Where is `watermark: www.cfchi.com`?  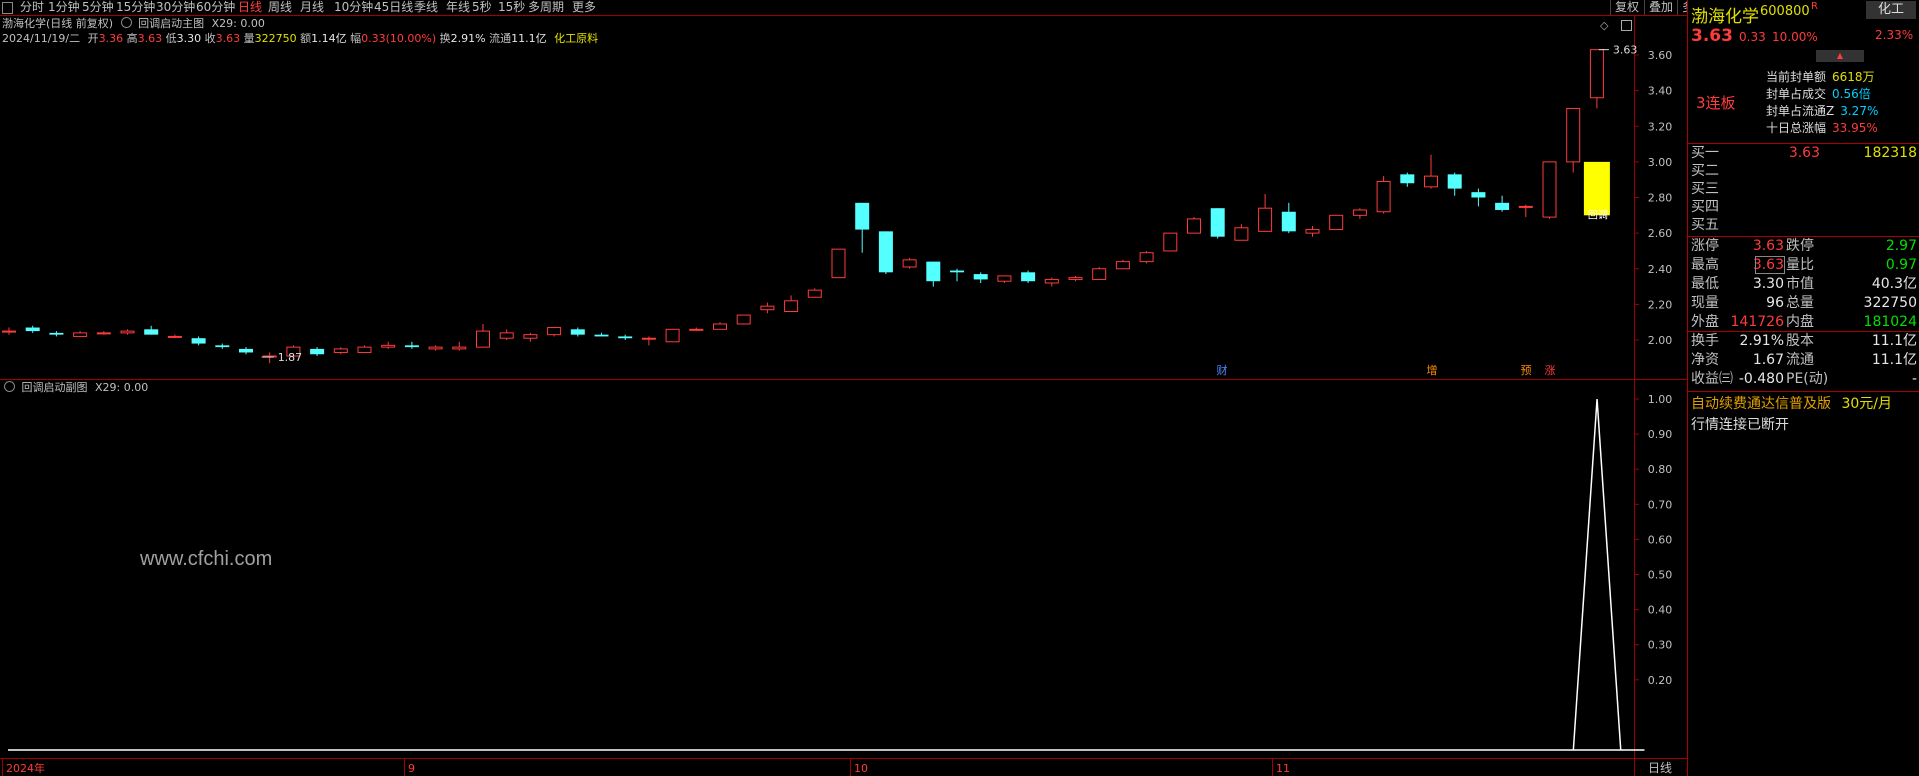 watermark: www.cfchi.com is located at coordinates (206, 559).